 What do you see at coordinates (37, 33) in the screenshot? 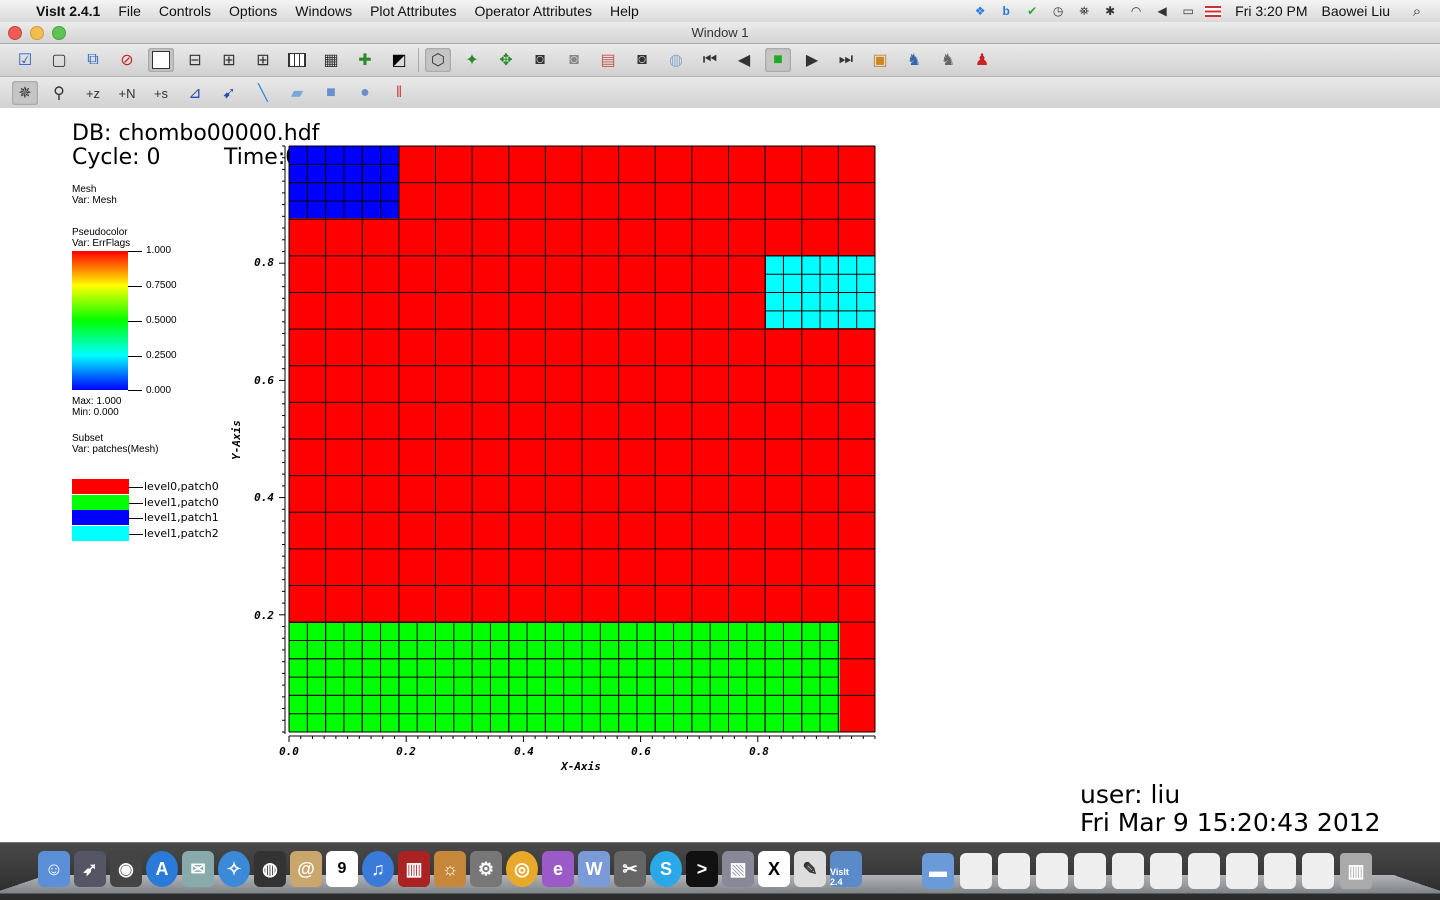
I see `minimize-window-button` at bounding box center [37, 33].